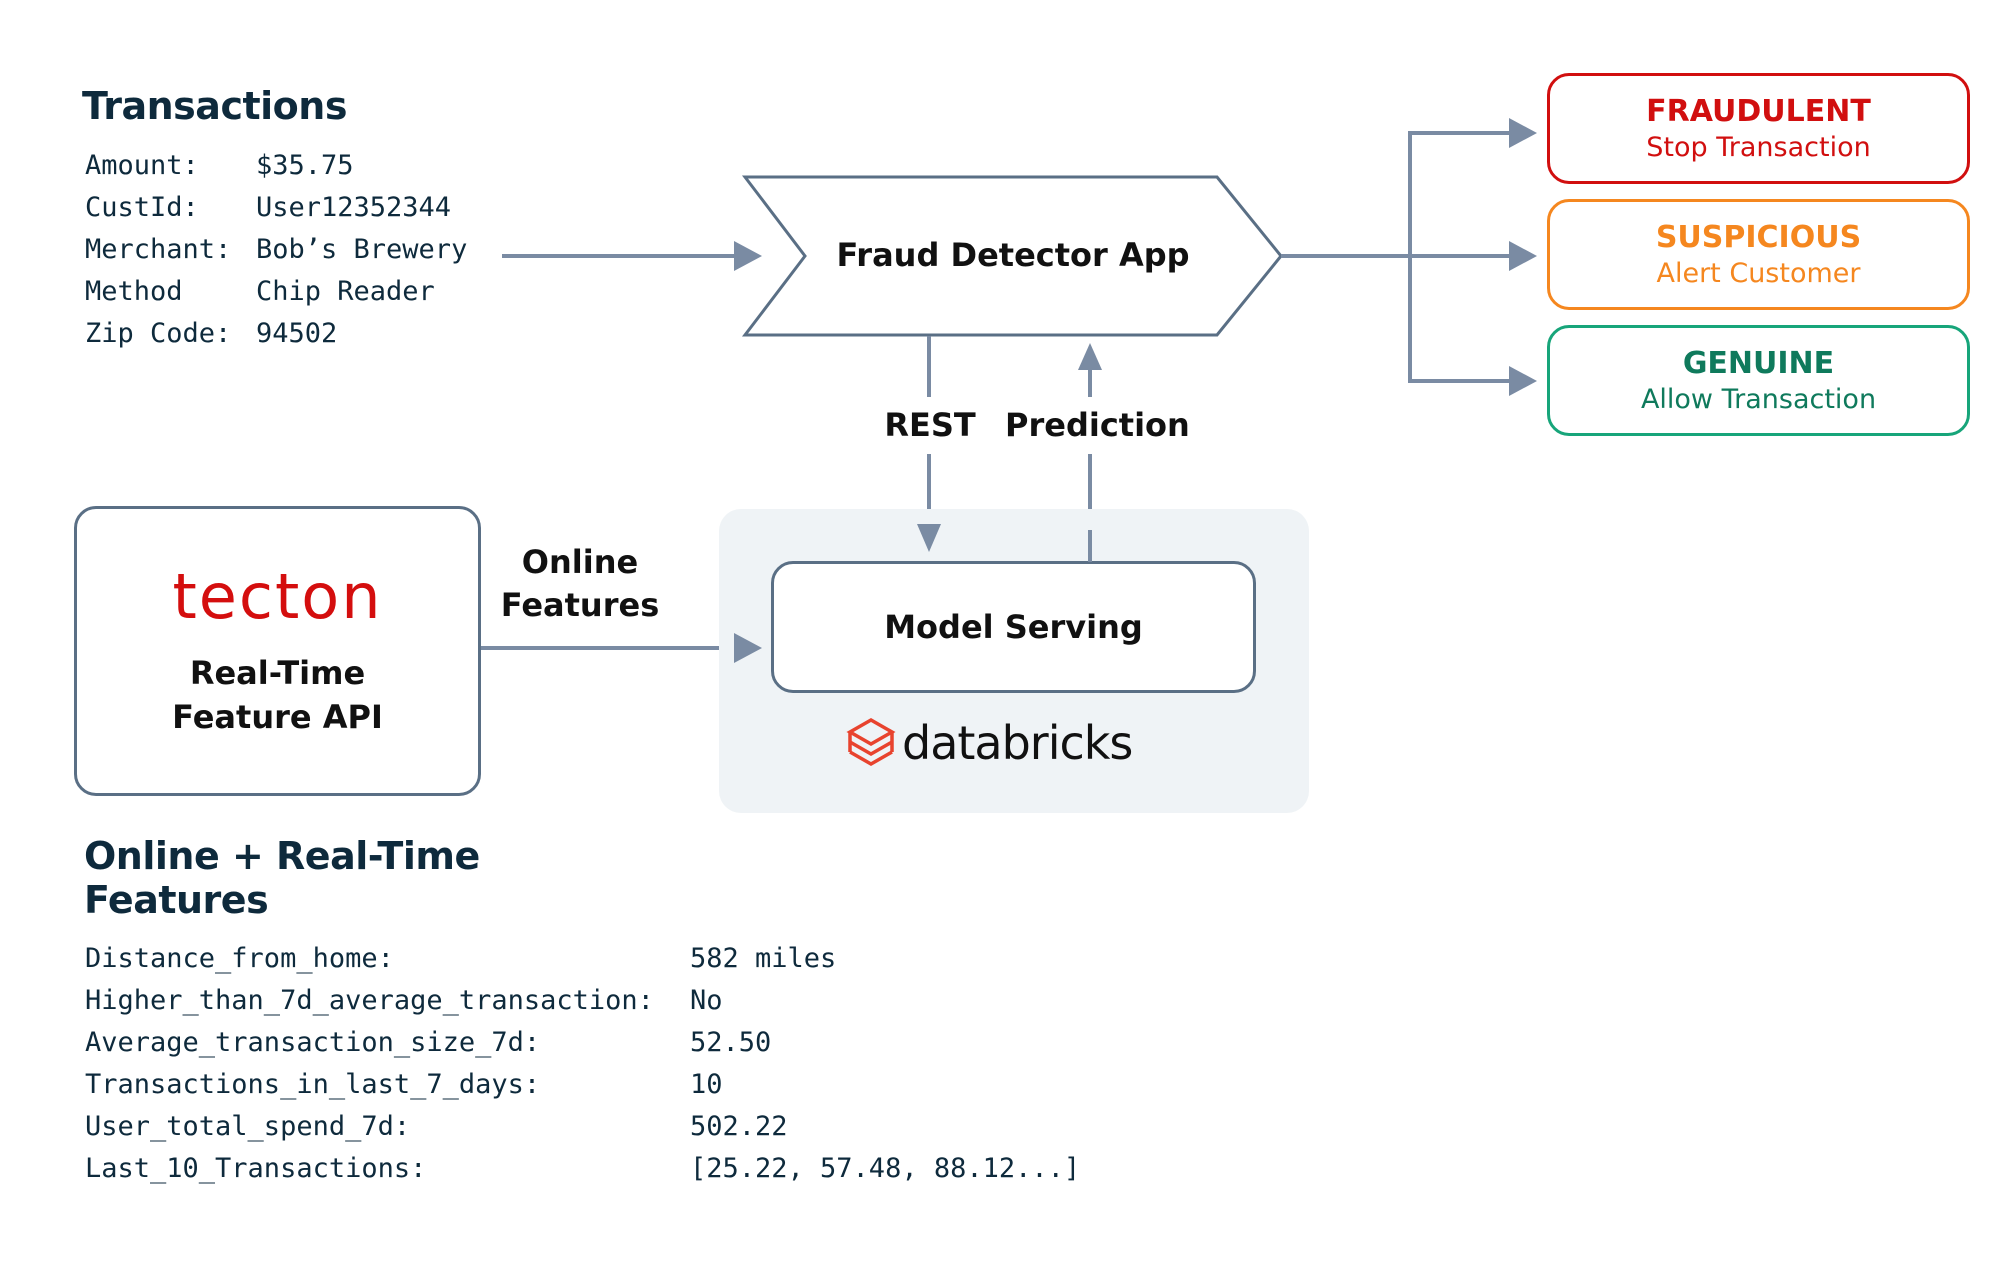  Describe the element at coordinates (369, 1000) in the screenshot. I see `feature-key: Higher_than_7d_average_transaction:` at that location.